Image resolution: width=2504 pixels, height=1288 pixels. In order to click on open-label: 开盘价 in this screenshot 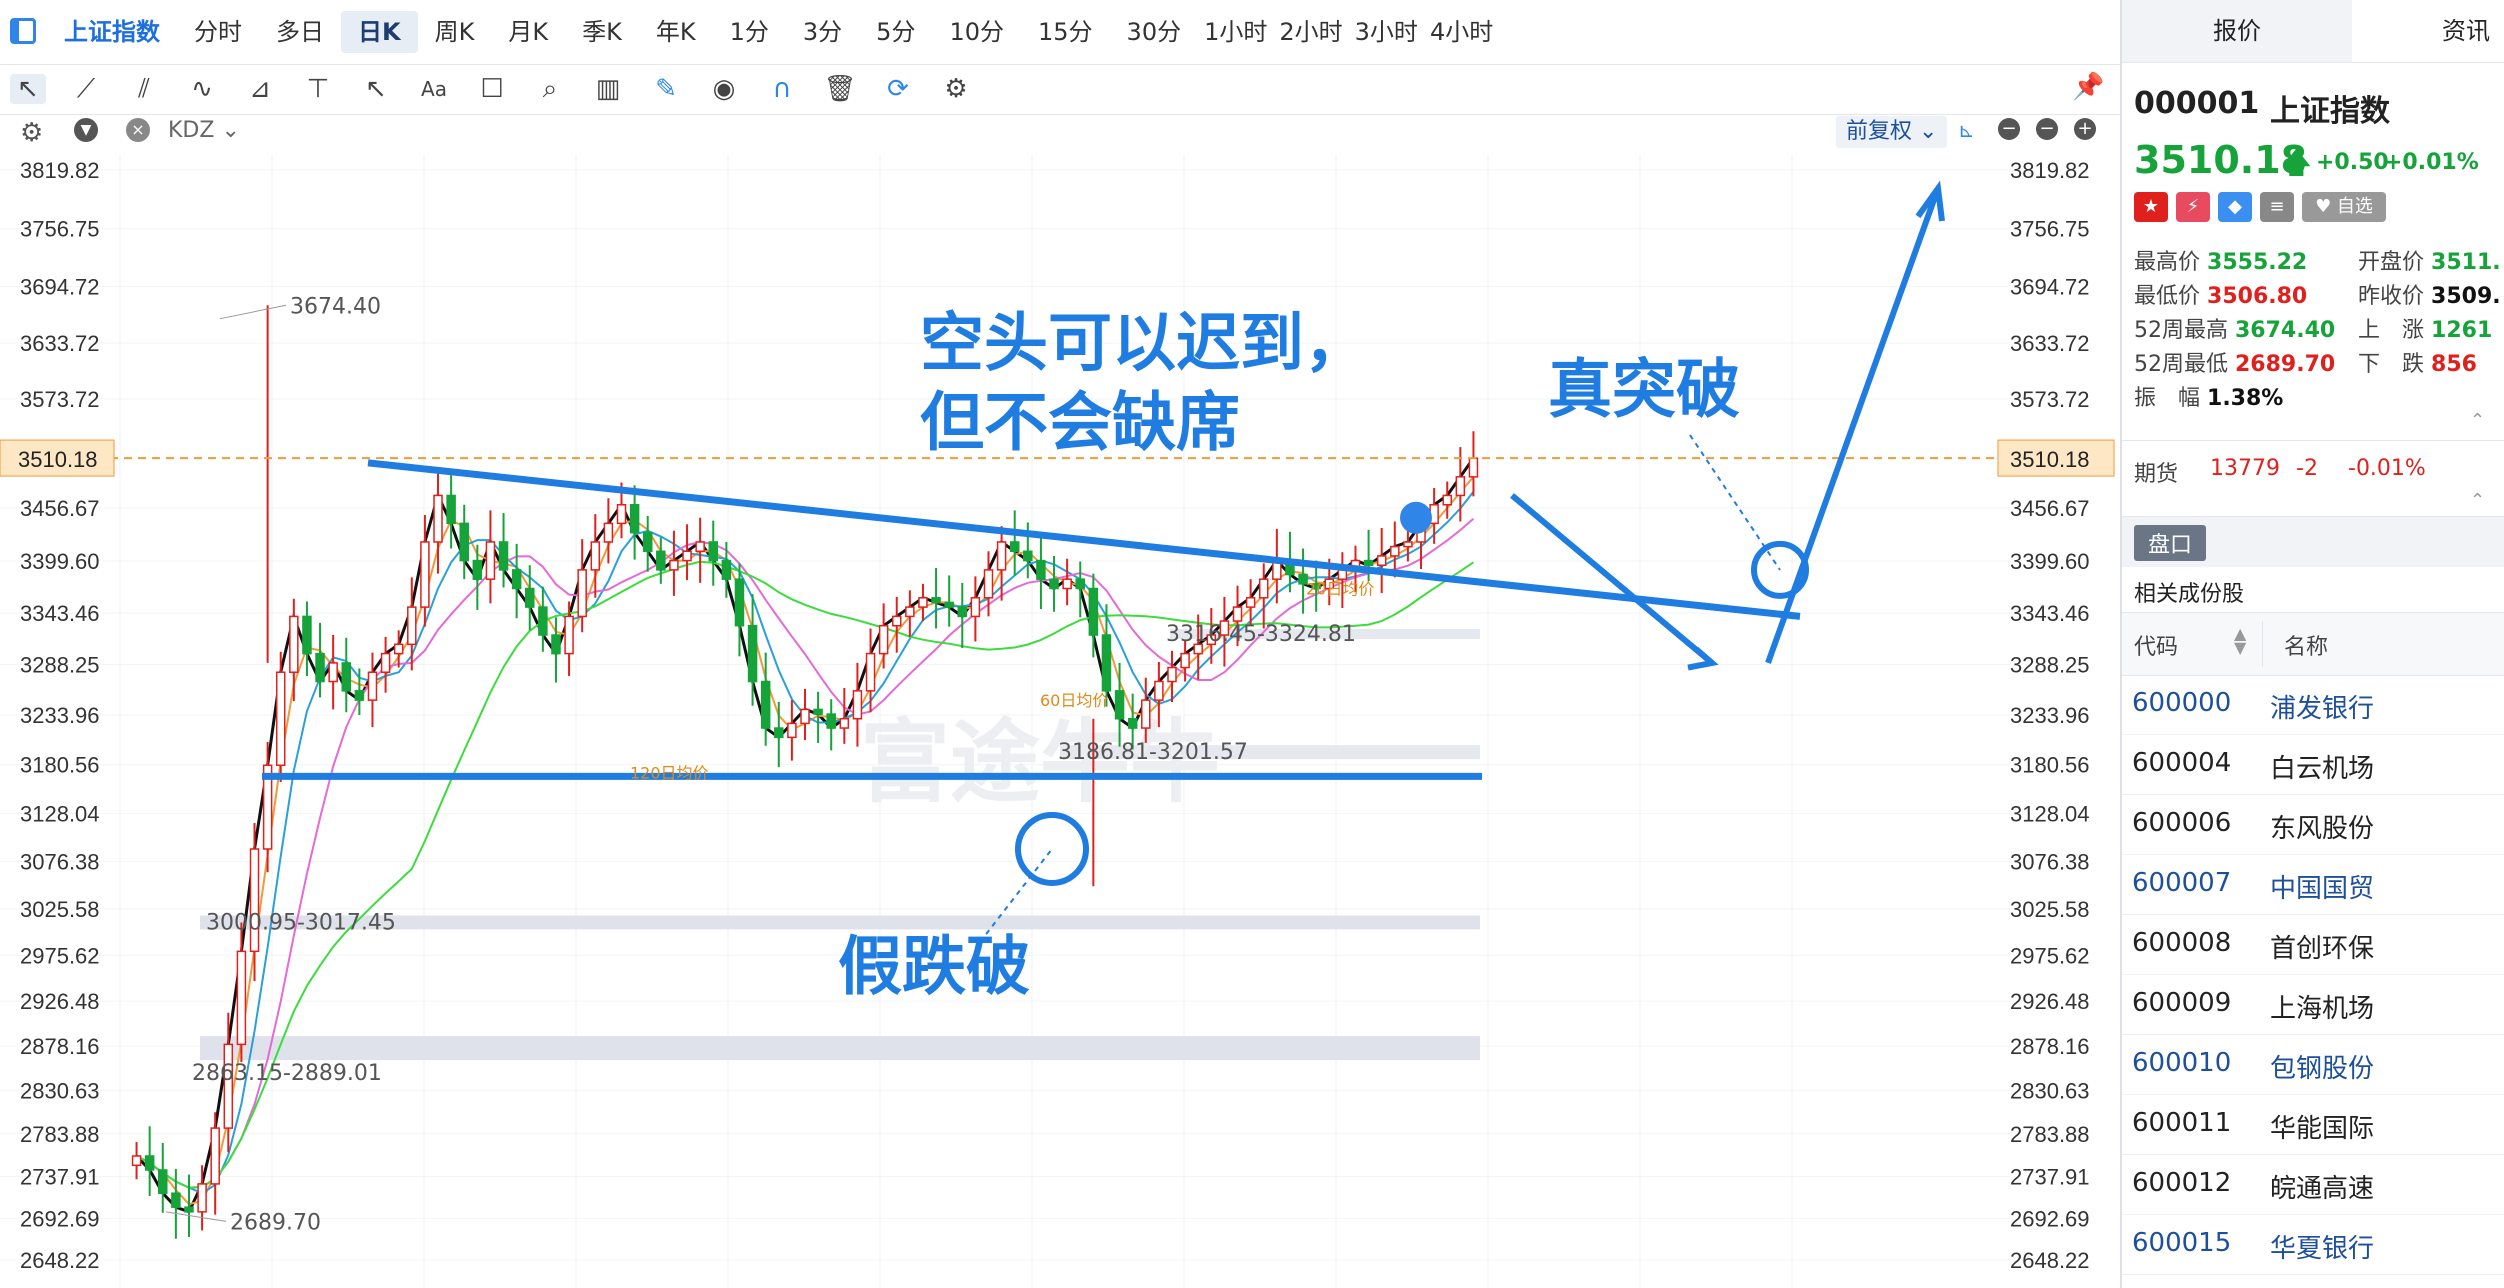, I will do `click(2391, 262)`.